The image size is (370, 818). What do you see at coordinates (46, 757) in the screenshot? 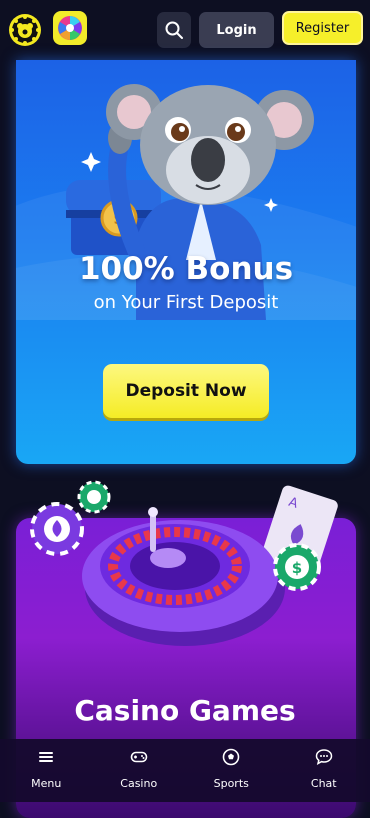
I see `hamburger-icon` at bounding box center [46, 757].